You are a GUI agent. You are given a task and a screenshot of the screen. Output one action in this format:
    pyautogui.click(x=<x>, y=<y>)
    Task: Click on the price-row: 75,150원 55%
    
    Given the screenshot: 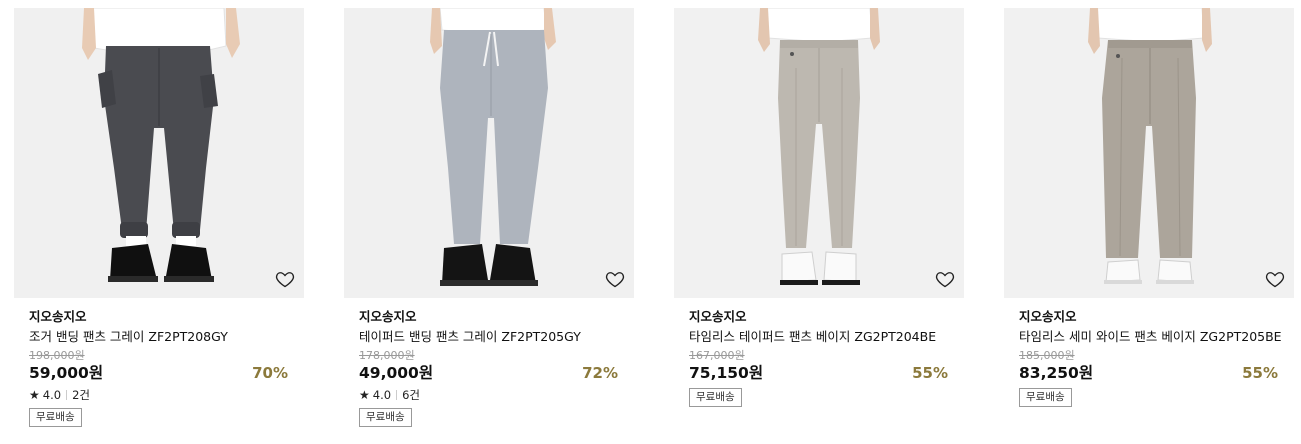 What is the action you would take?
    pyautogui.click(x=826, y=373)
    